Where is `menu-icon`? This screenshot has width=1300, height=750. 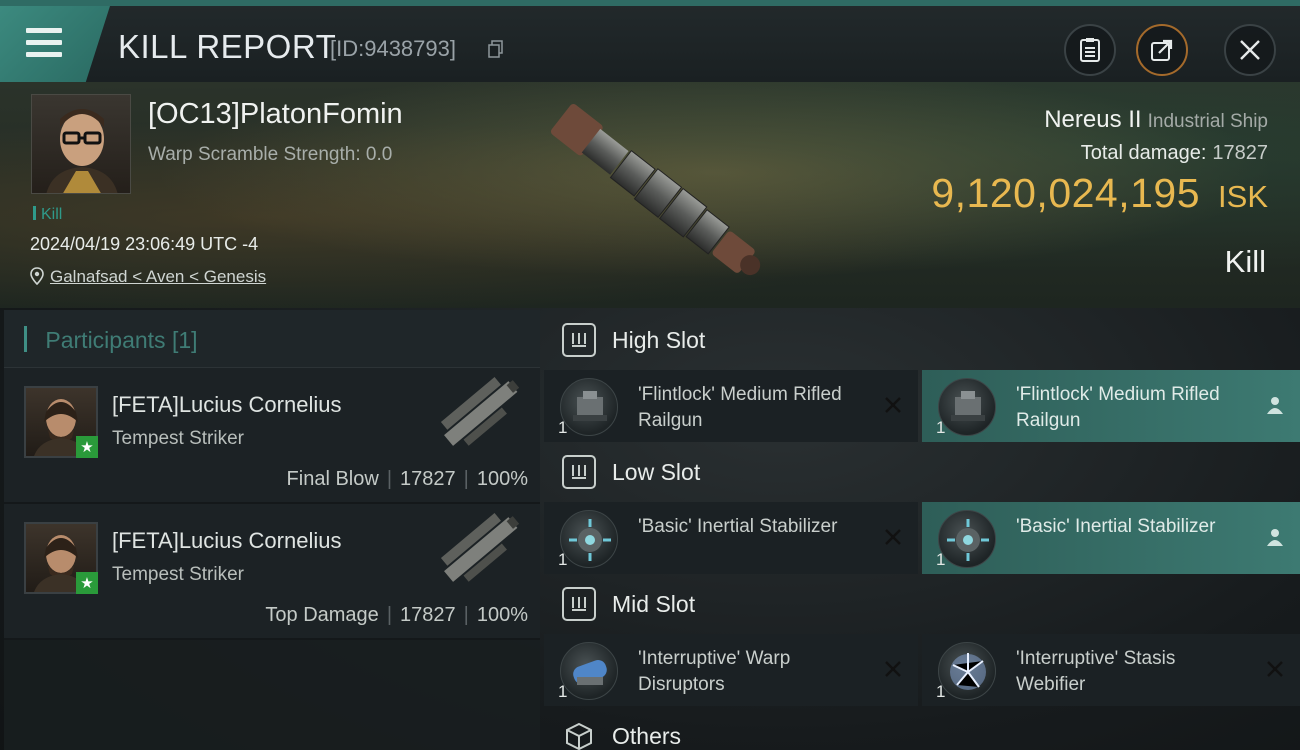 menu-icon is located at coordinates (44, 46).